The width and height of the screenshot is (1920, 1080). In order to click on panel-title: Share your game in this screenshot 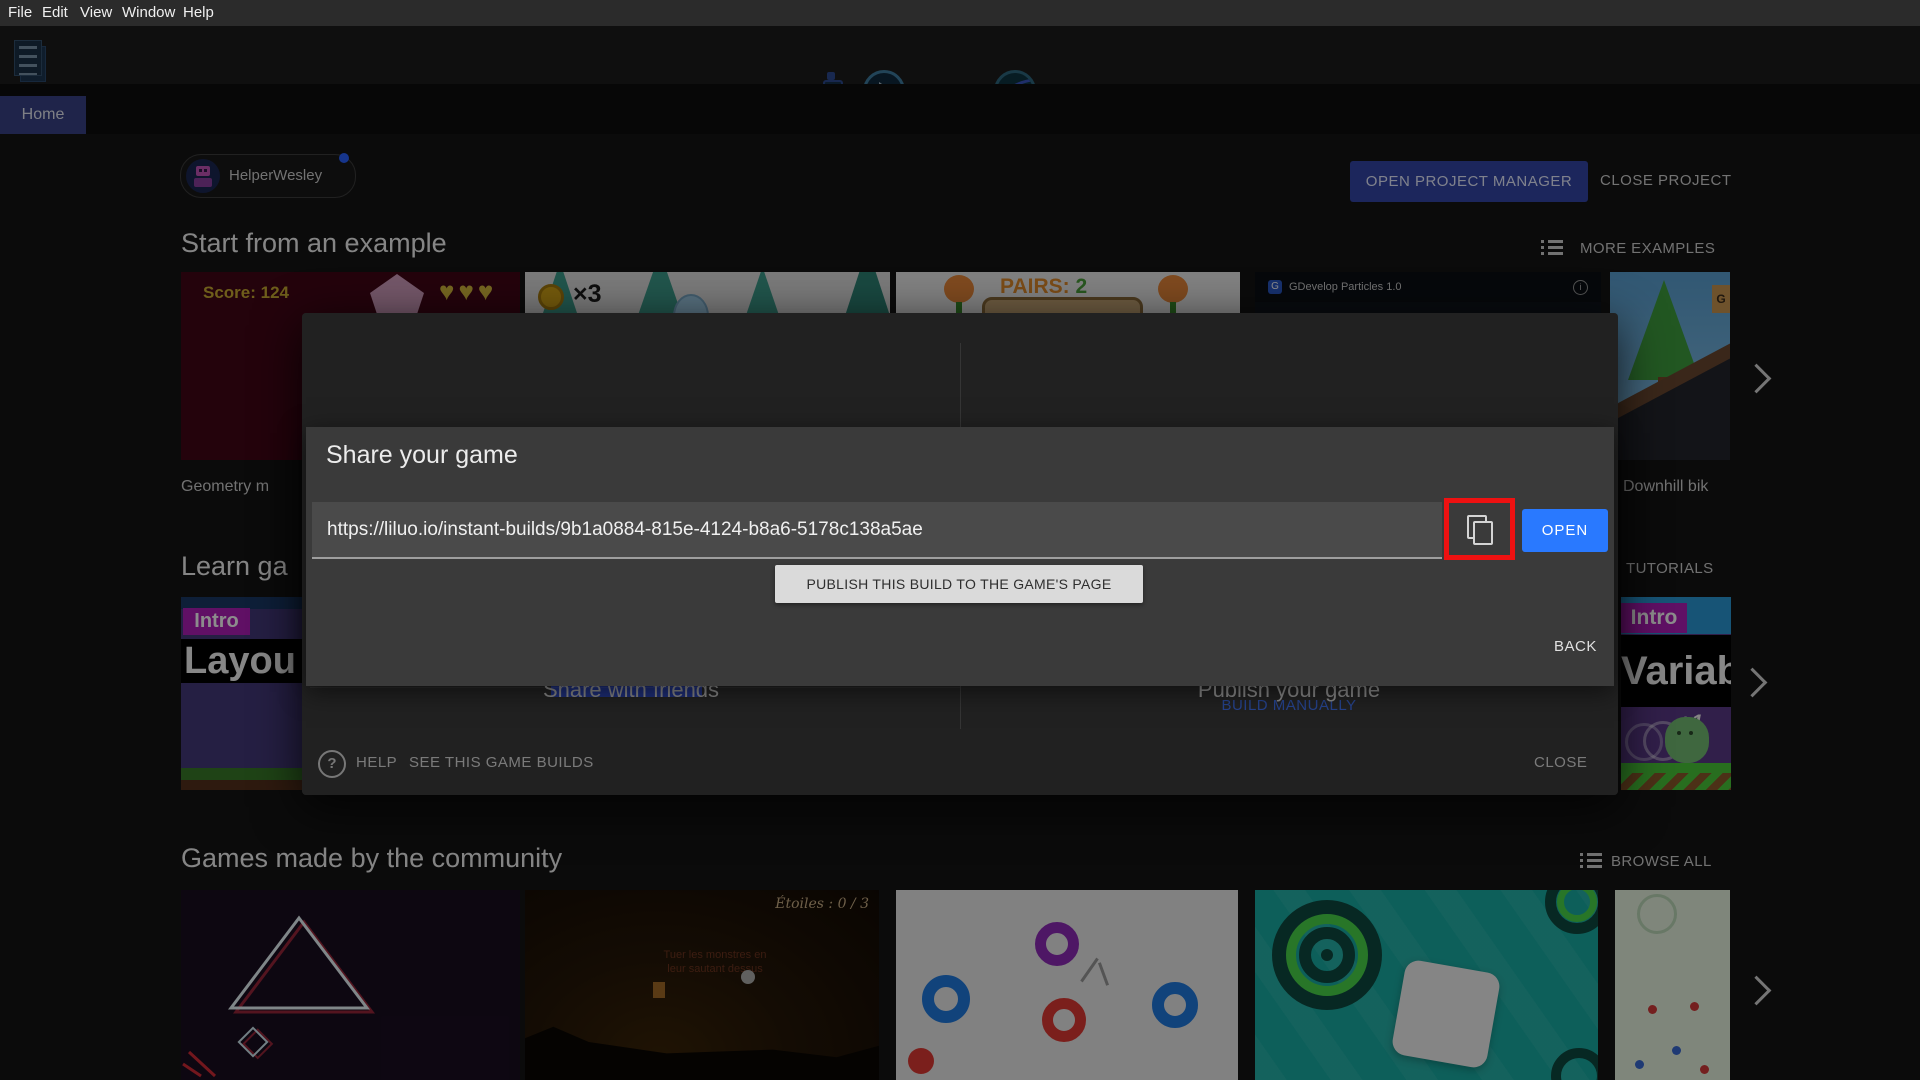, I will do `click(422, 455)`.